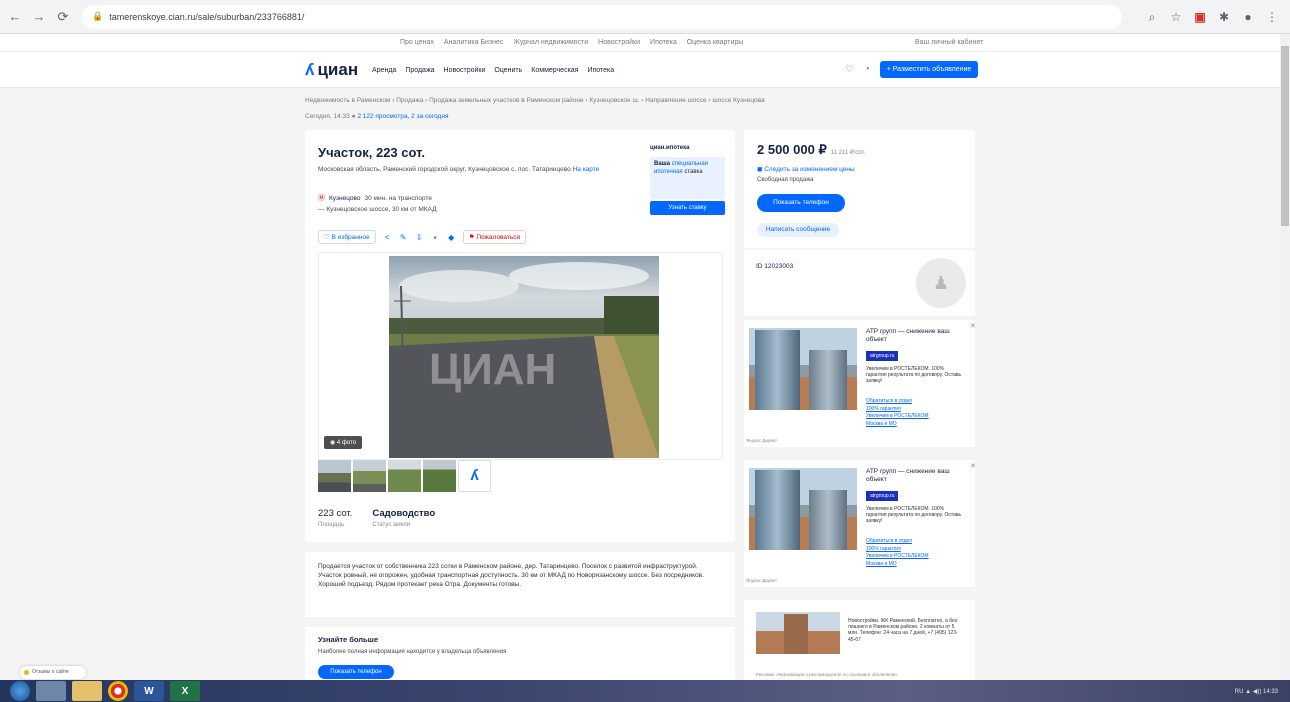 The image size is (1290, 702). What do you see at coordinates (645, 691) in the screenshot?
I see `windows-taskbar: W X RU ▲ ◀)) 14:33` at bounding box center [645, 691].